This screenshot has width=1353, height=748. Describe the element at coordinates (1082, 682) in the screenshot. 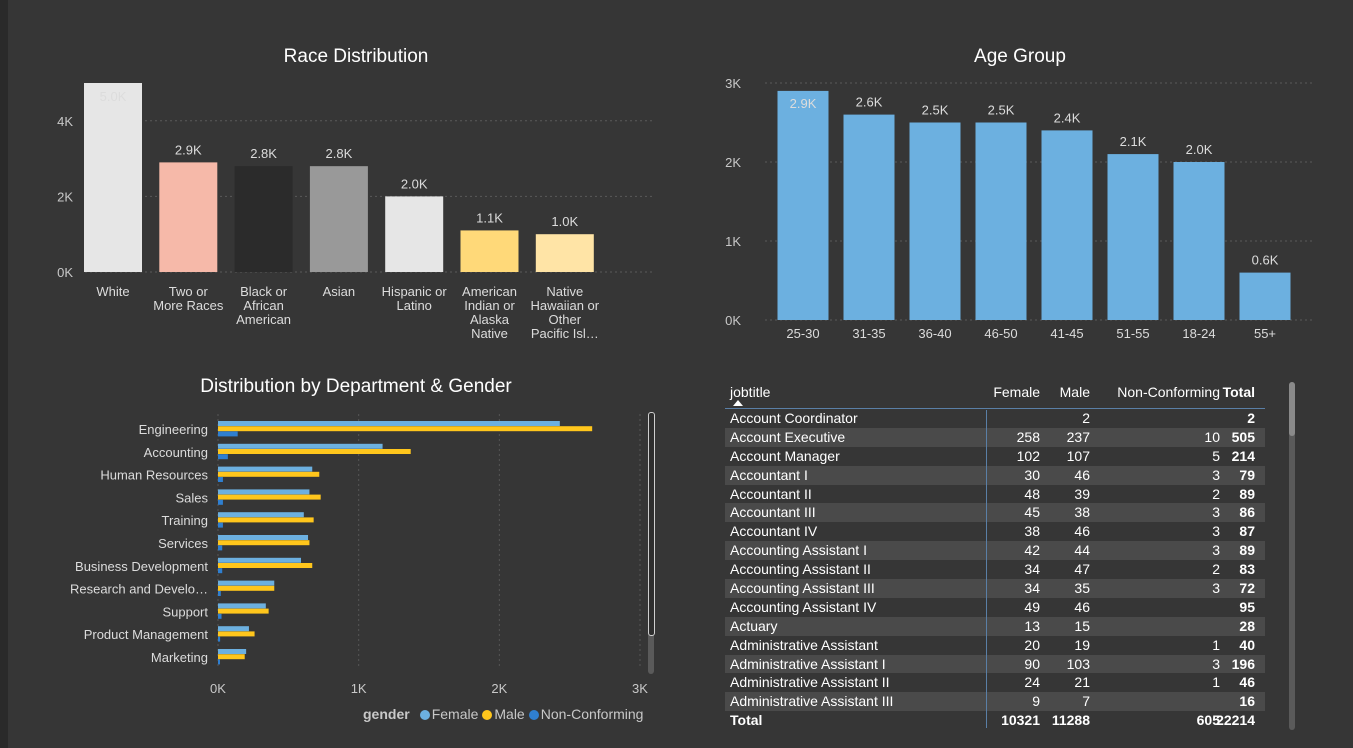

I see `cell-male: 21` at that location.